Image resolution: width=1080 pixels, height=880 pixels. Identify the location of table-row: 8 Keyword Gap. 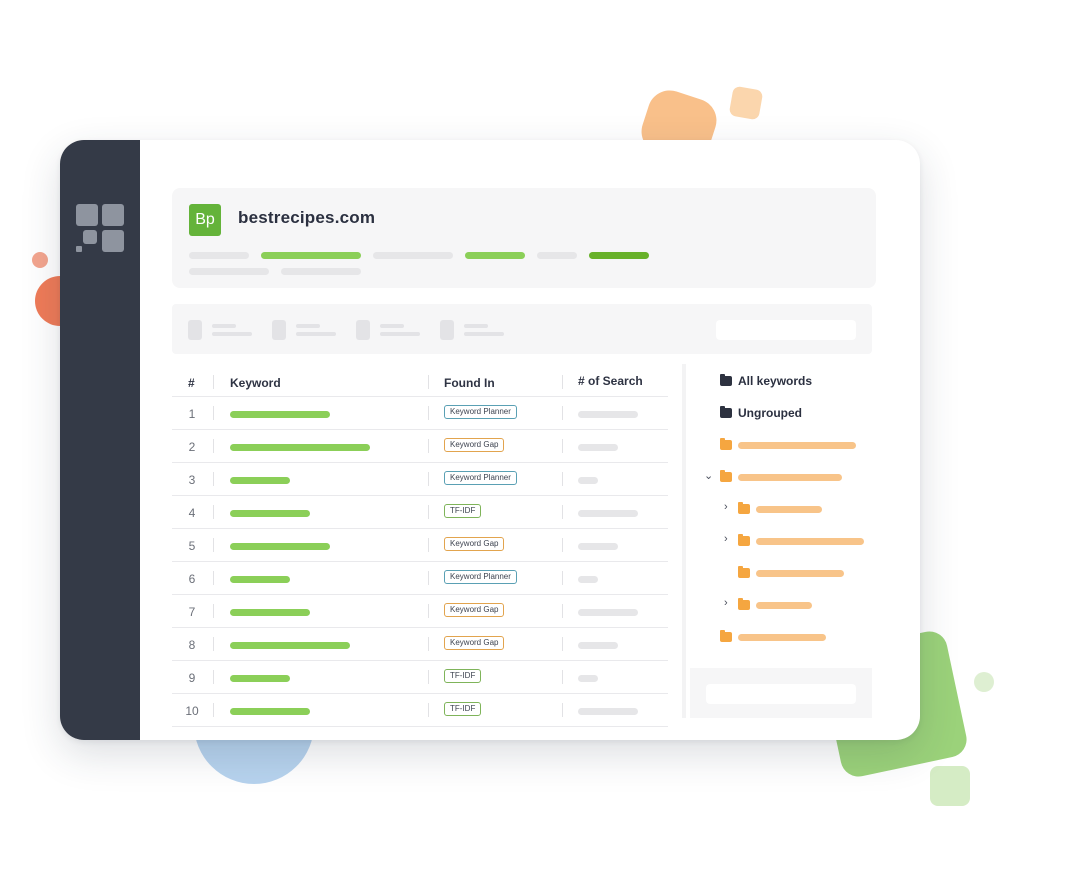
(420, 644).